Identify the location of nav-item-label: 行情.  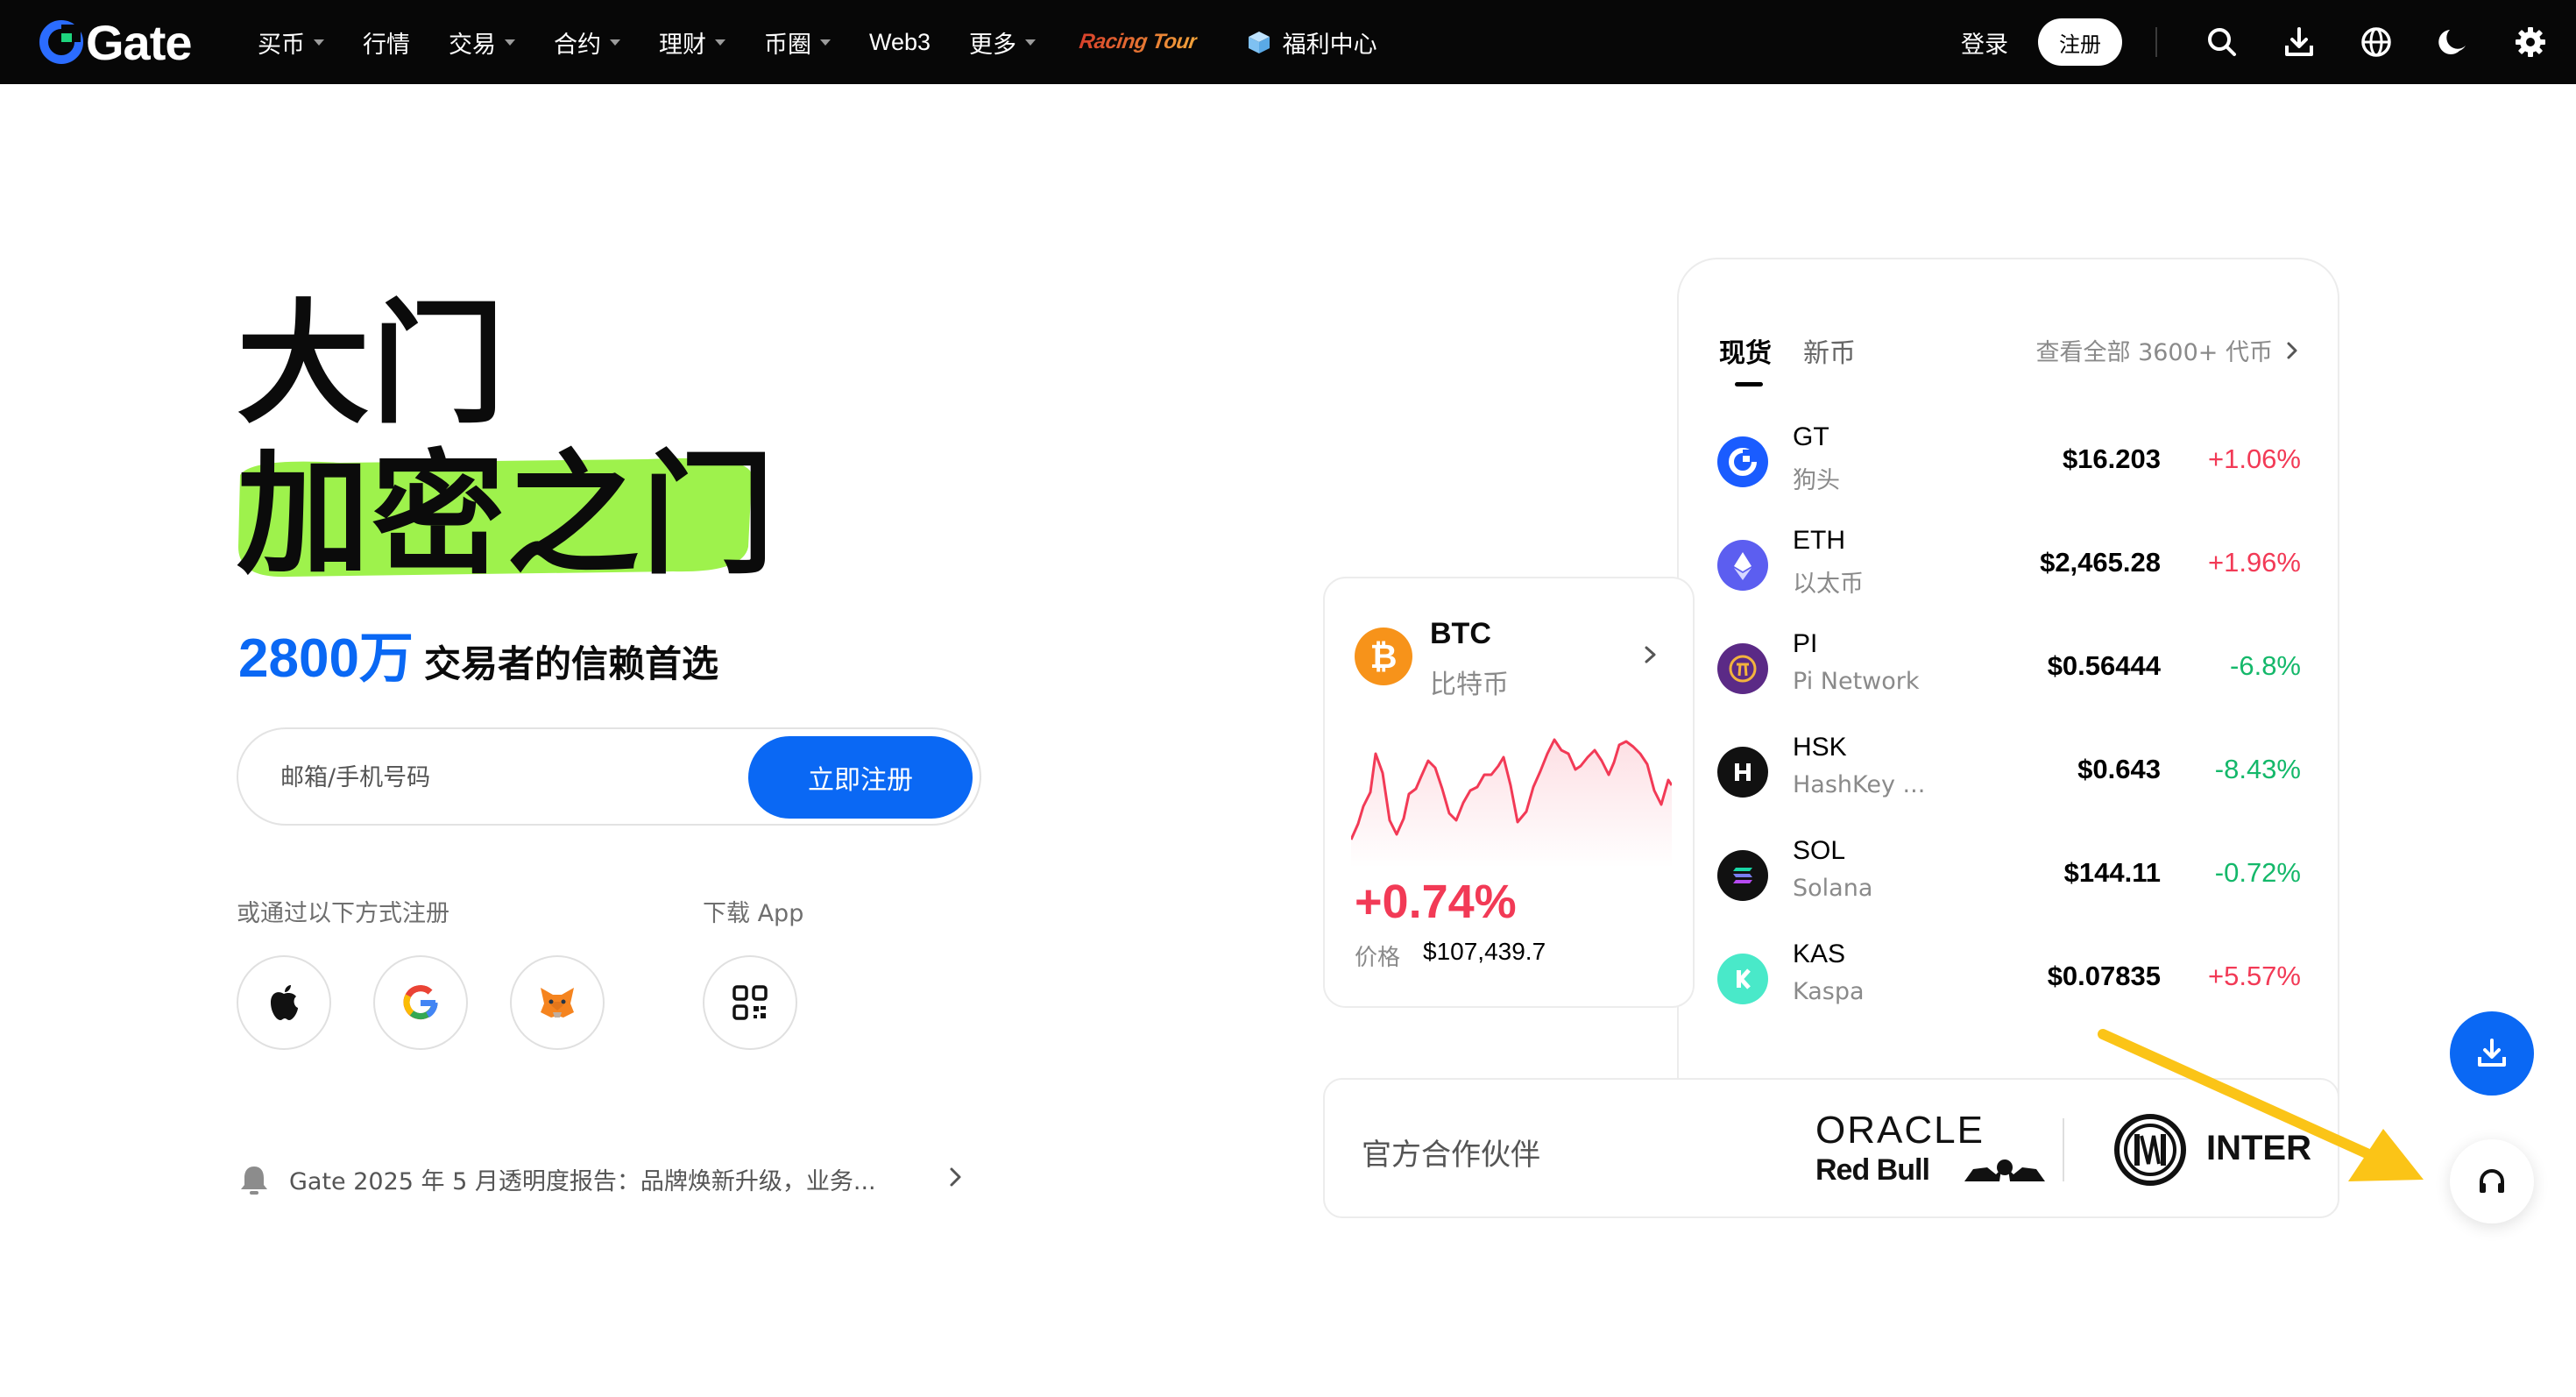
(386, 45).